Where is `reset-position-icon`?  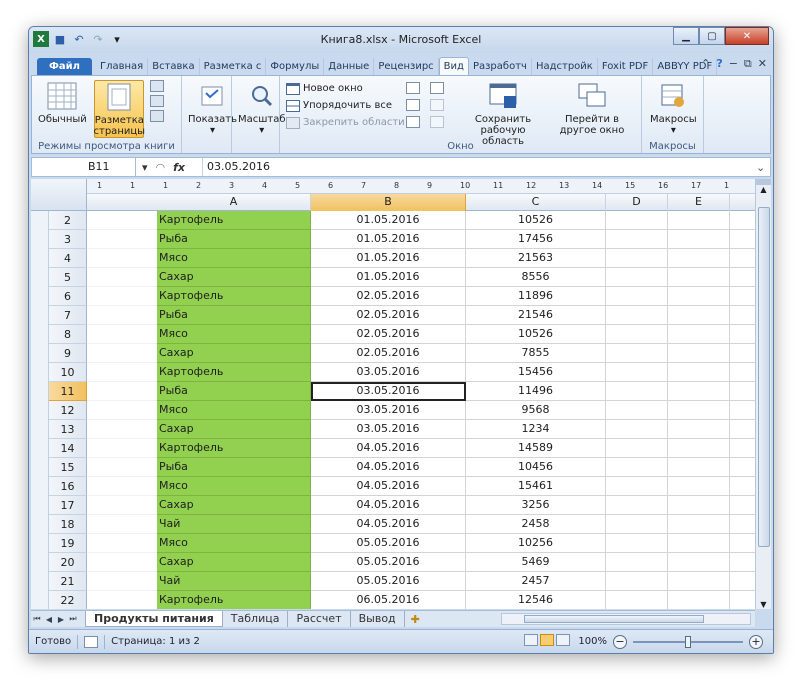
reset-position-icon is located at coordinates (437, 122).